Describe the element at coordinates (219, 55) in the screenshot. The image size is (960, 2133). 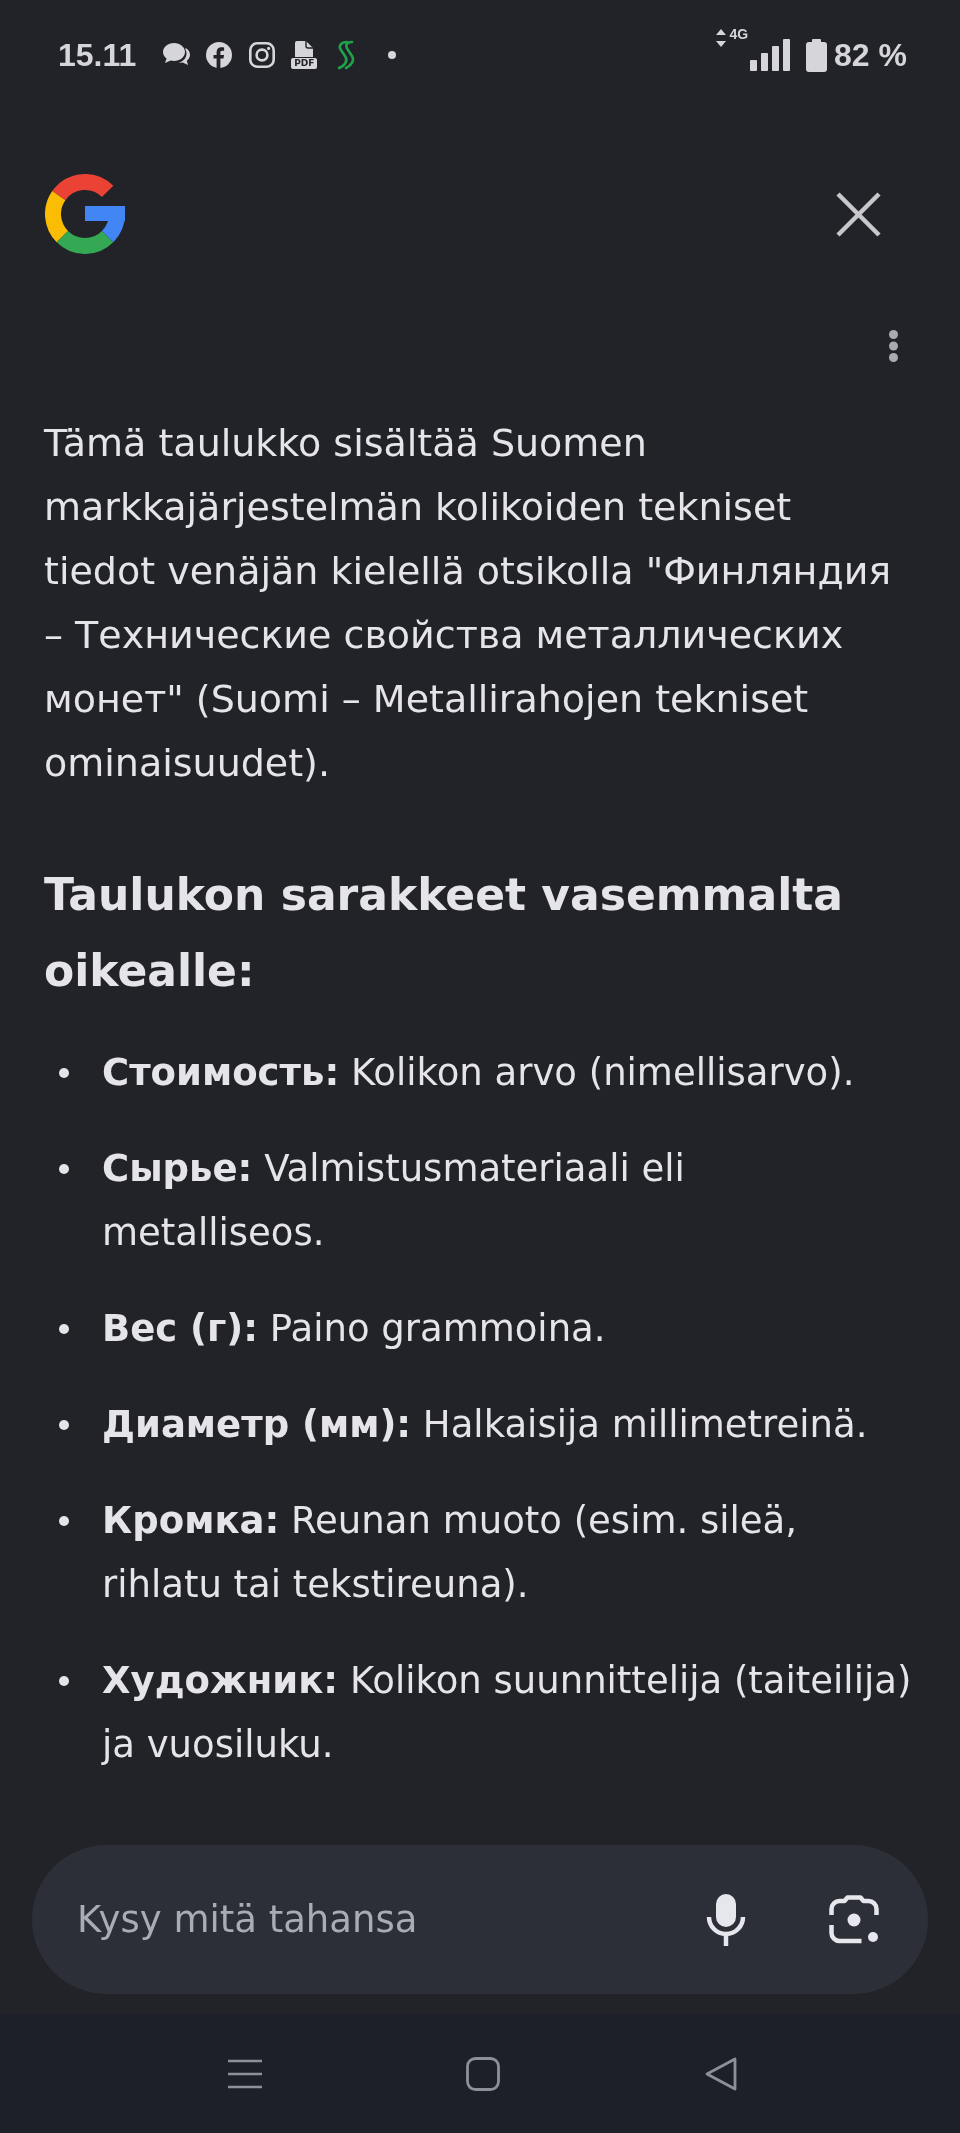
I see `facebook-icon` at that location.